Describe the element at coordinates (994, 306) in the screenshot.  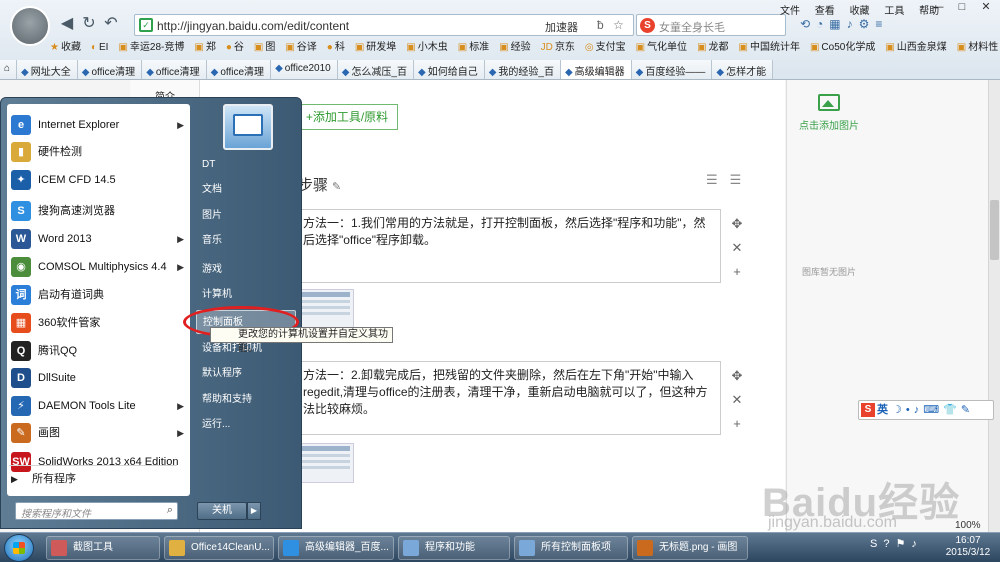
I see `vertical-scrollbar` at that location.